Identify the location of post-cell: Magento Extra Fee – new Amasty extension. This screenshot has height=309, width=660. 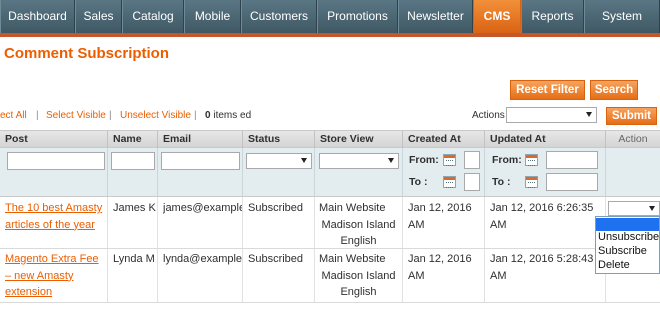
(54, 275).